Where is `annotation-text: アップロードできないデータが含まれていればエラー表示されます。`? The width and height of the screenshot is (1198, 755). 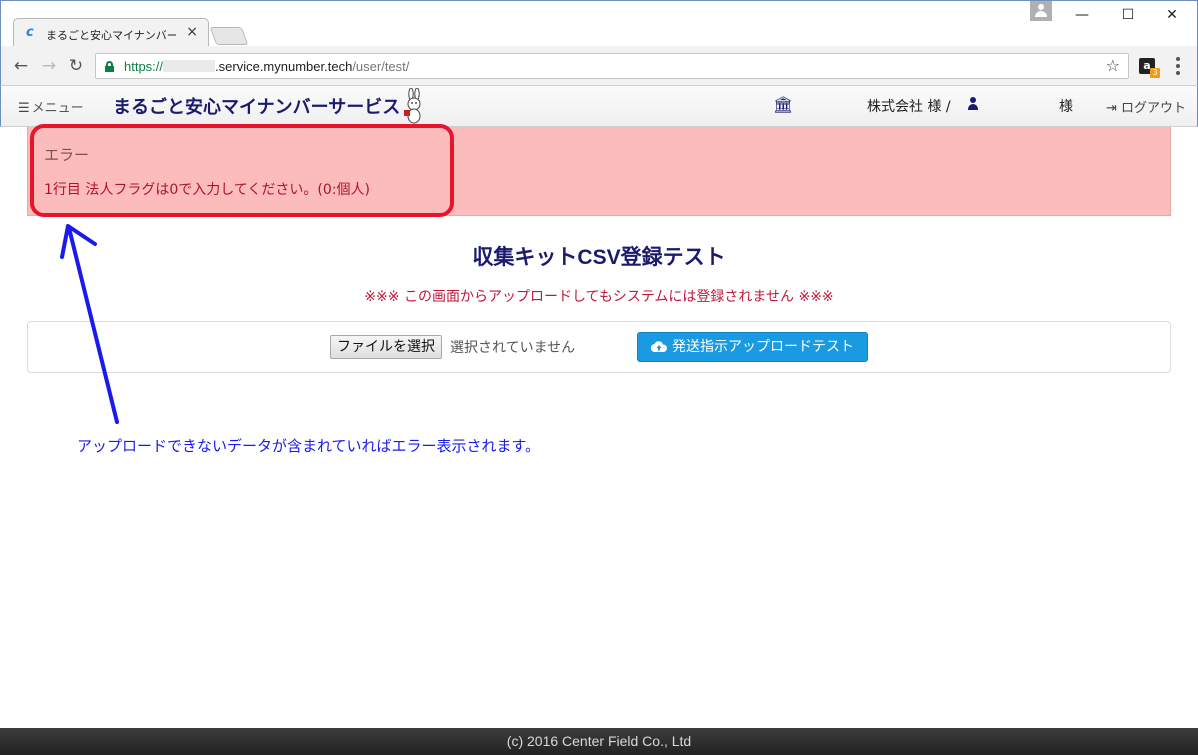
annotation-text: アップロードできないデータが含まれていればエラー表示されます。 is located at coordinates (309, 446).